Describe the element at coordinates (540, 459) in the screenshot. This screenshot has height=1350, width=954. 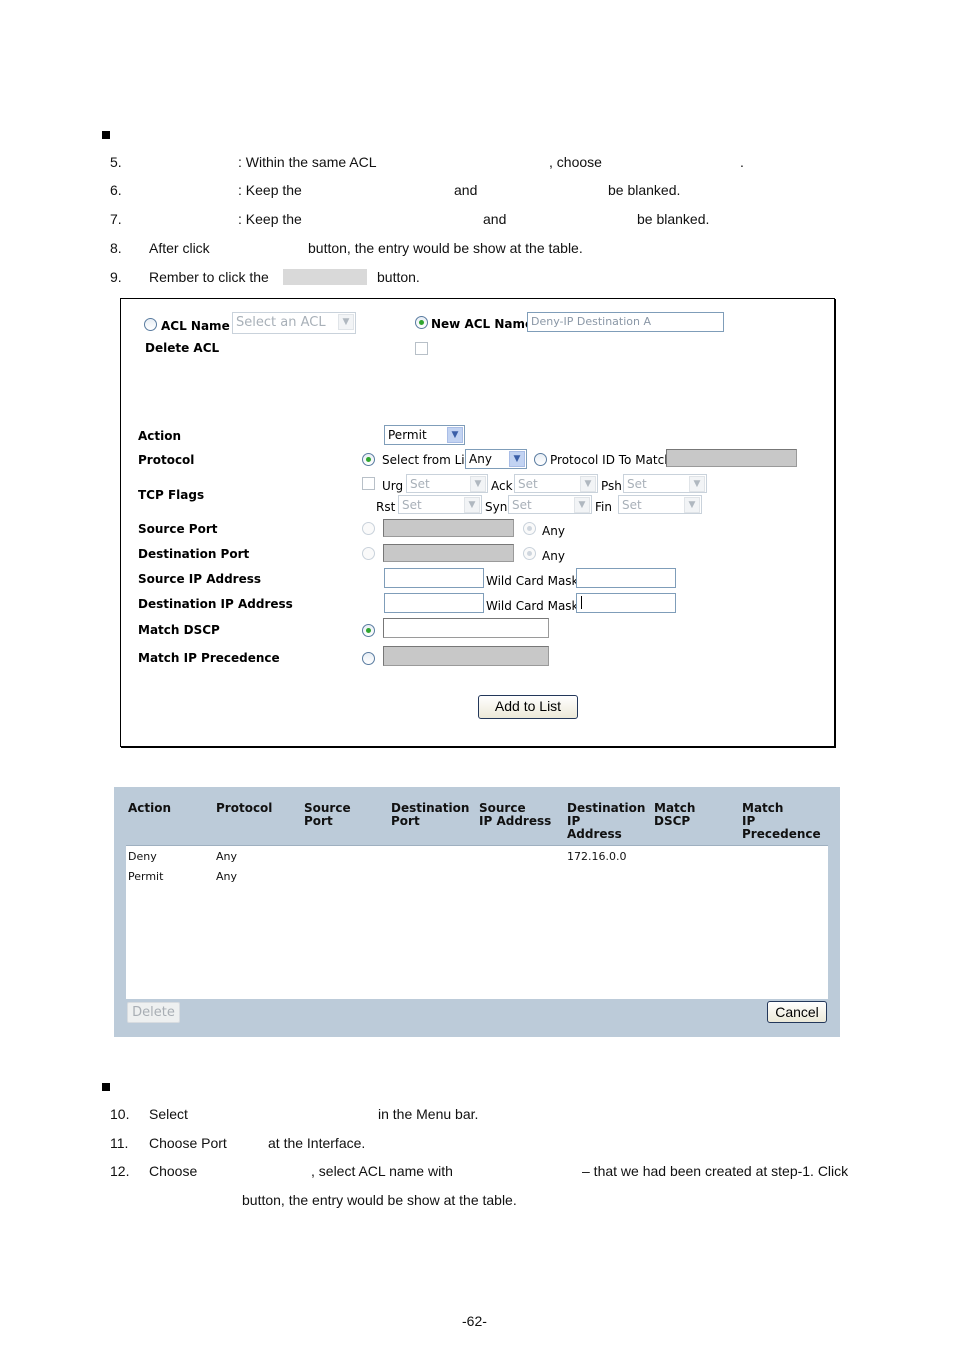
I see `protocol-id-radio` at that location.